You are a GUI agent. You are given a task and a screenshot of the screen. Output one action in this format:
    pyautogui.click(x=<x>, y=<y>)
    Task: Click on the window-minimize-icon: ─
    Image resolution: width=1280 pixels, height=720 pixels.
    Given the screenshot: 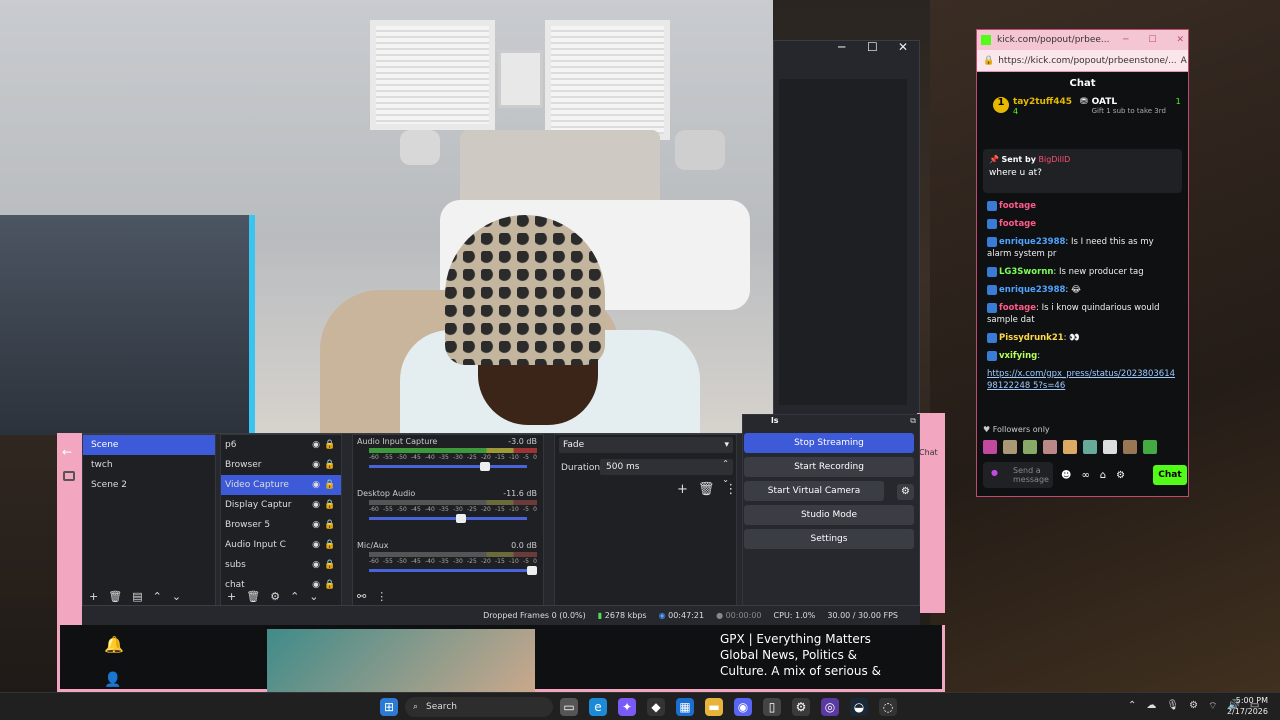 What is the action you would take?
    pyautogui.click(x=1125, y=40)
    